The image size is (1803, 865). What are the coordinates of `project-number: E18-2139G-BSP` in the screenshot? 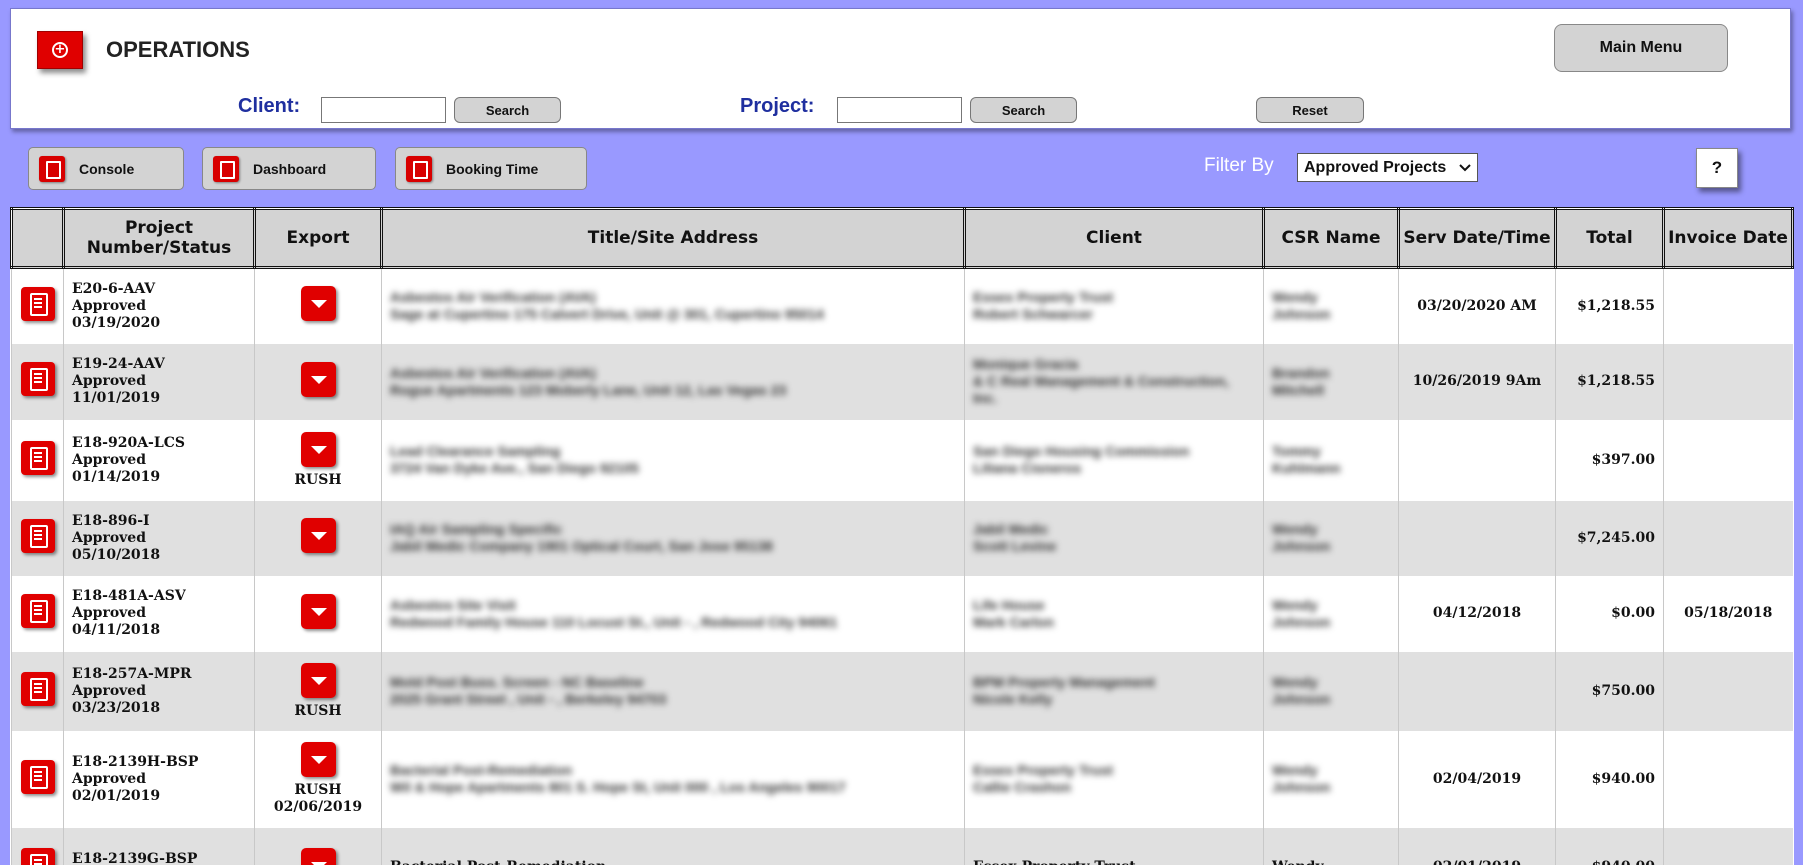 It's located at (159, 858).